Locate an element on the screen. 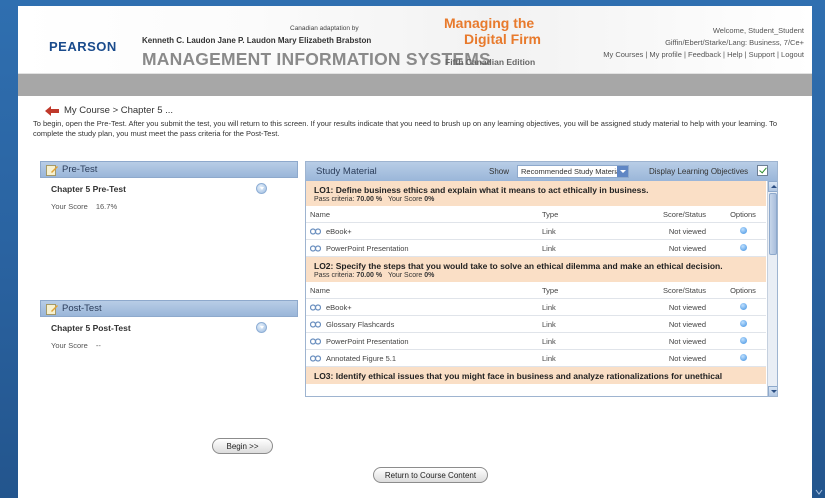 This screenshot has width=825, height=498. display-lo-checkbox is located at coordinates (762, 170).